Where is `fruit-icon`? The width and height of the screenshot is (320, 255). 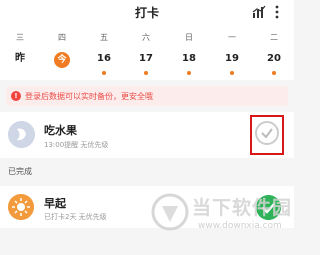 fruit-icon is located at coordinates (21, 134).